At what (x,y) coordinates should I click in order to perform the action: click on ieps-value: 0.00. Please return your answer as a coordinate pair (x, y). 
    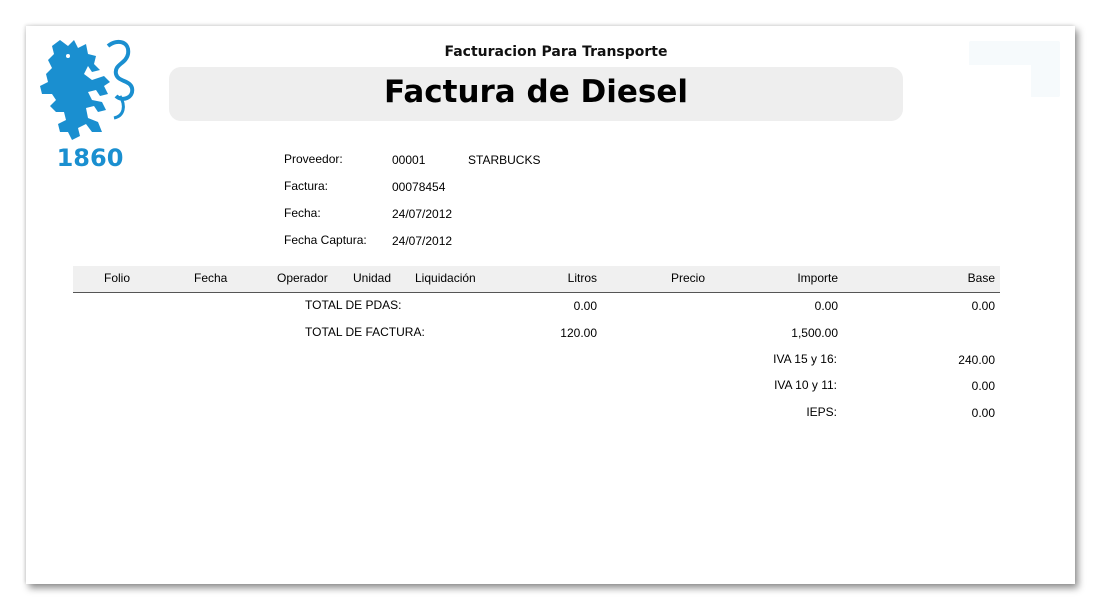
    Looking at the image, I should click on (983, 413).